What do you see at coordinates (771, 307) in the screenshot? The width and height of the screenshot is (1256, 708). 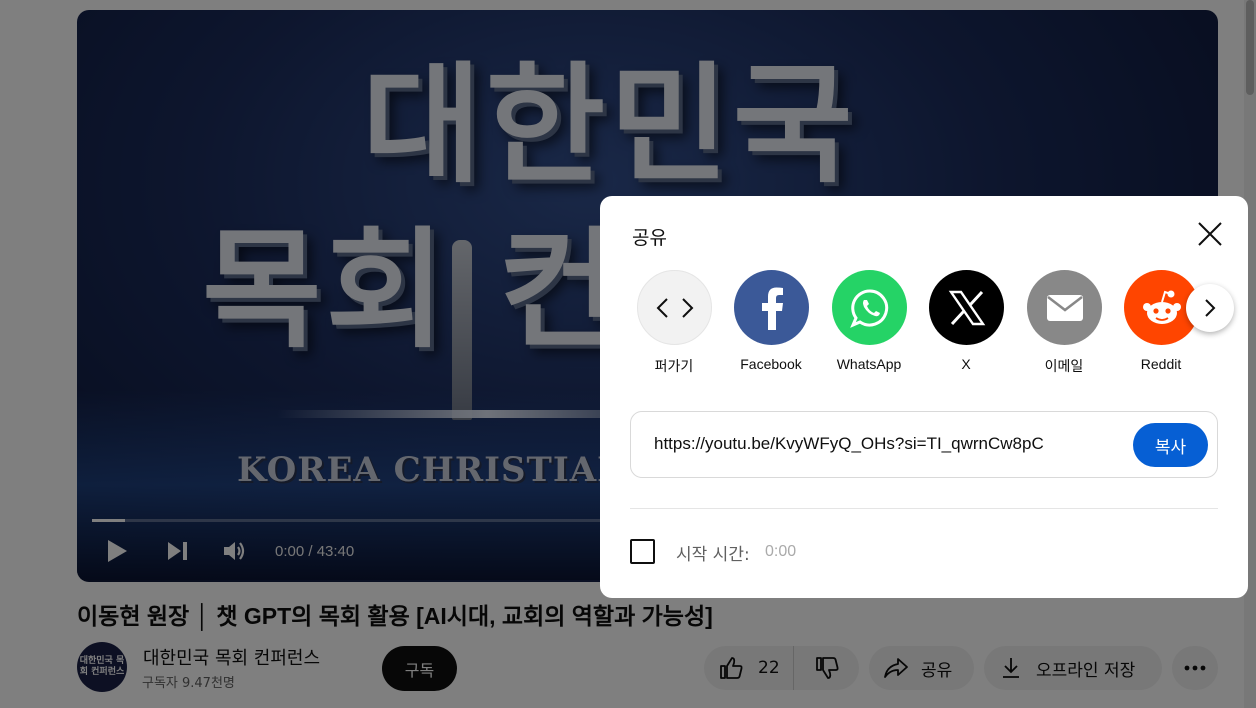 I see `facebook-icon` at bounding box center [771, 307].